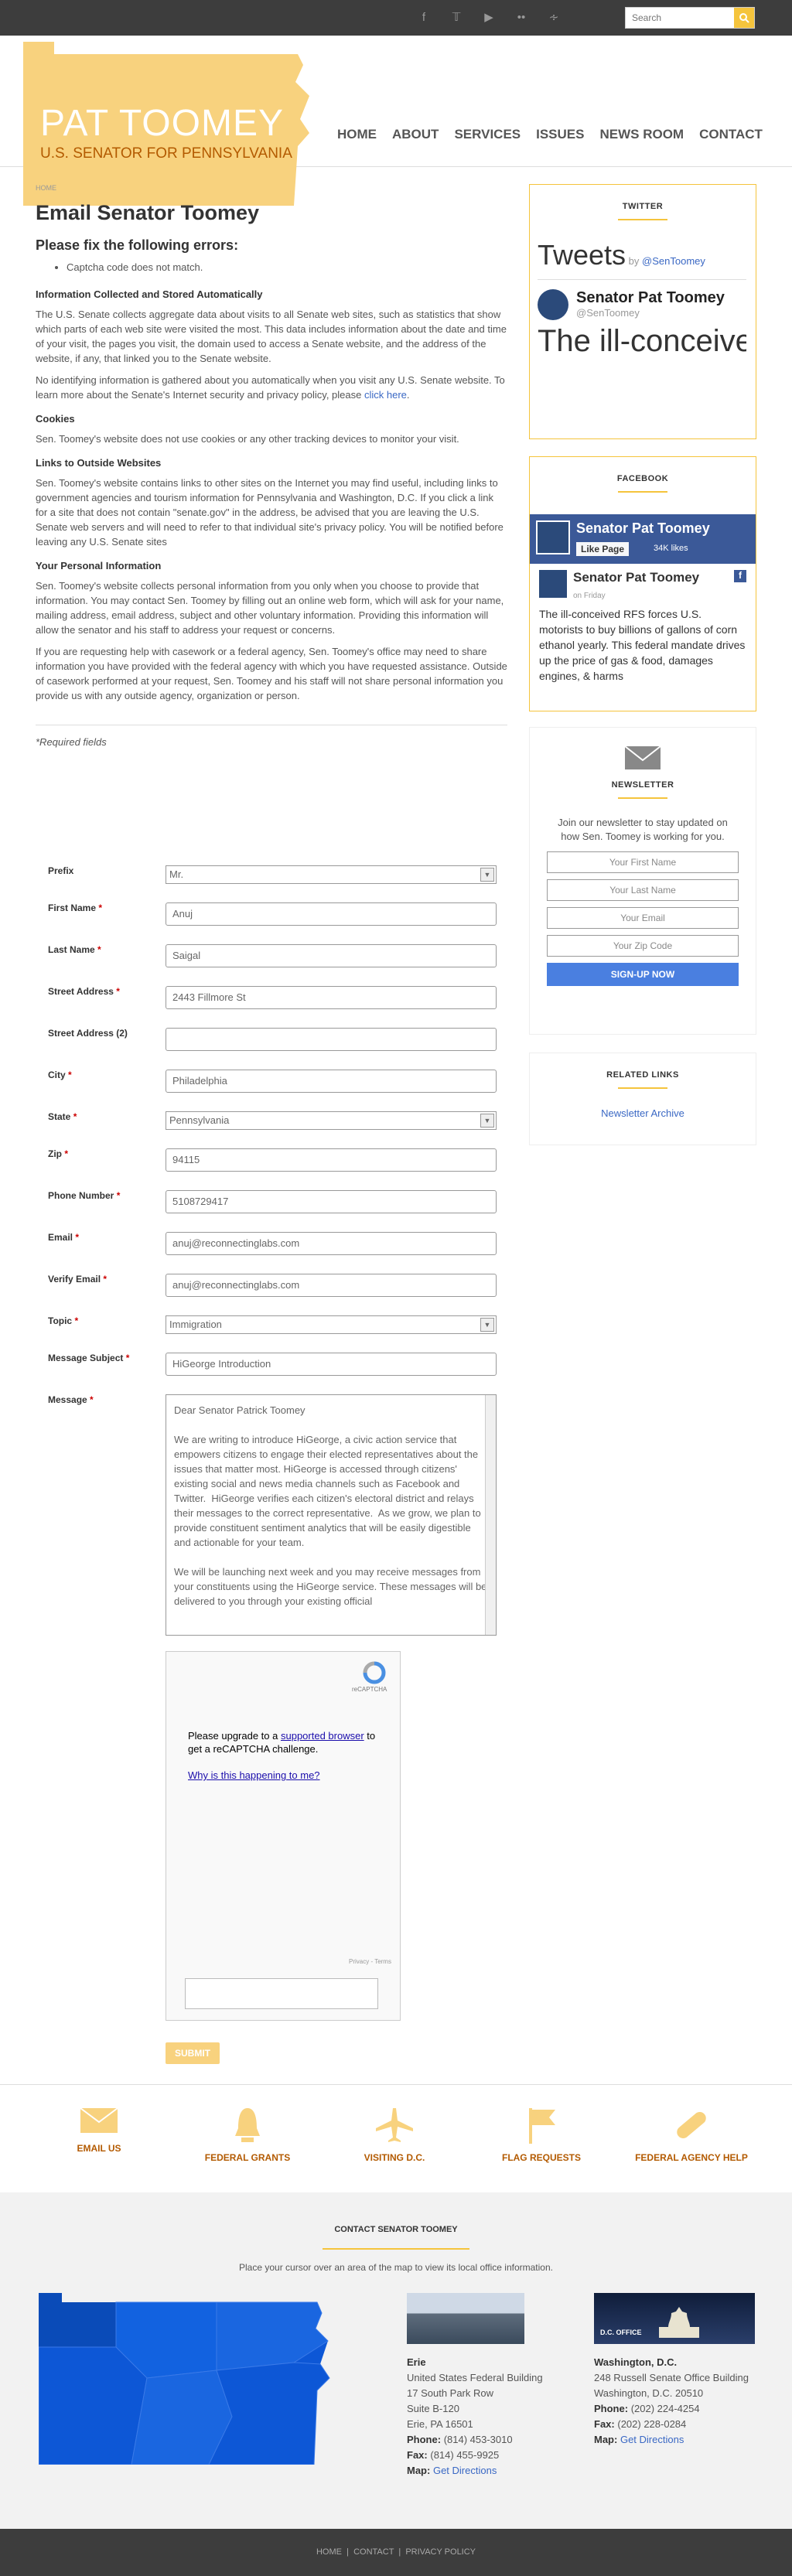  What do you see at coordinates (322, 1736) in the screenshot?
I see `supported-browser-link: supported browser` at bounding box center [322, 1736].